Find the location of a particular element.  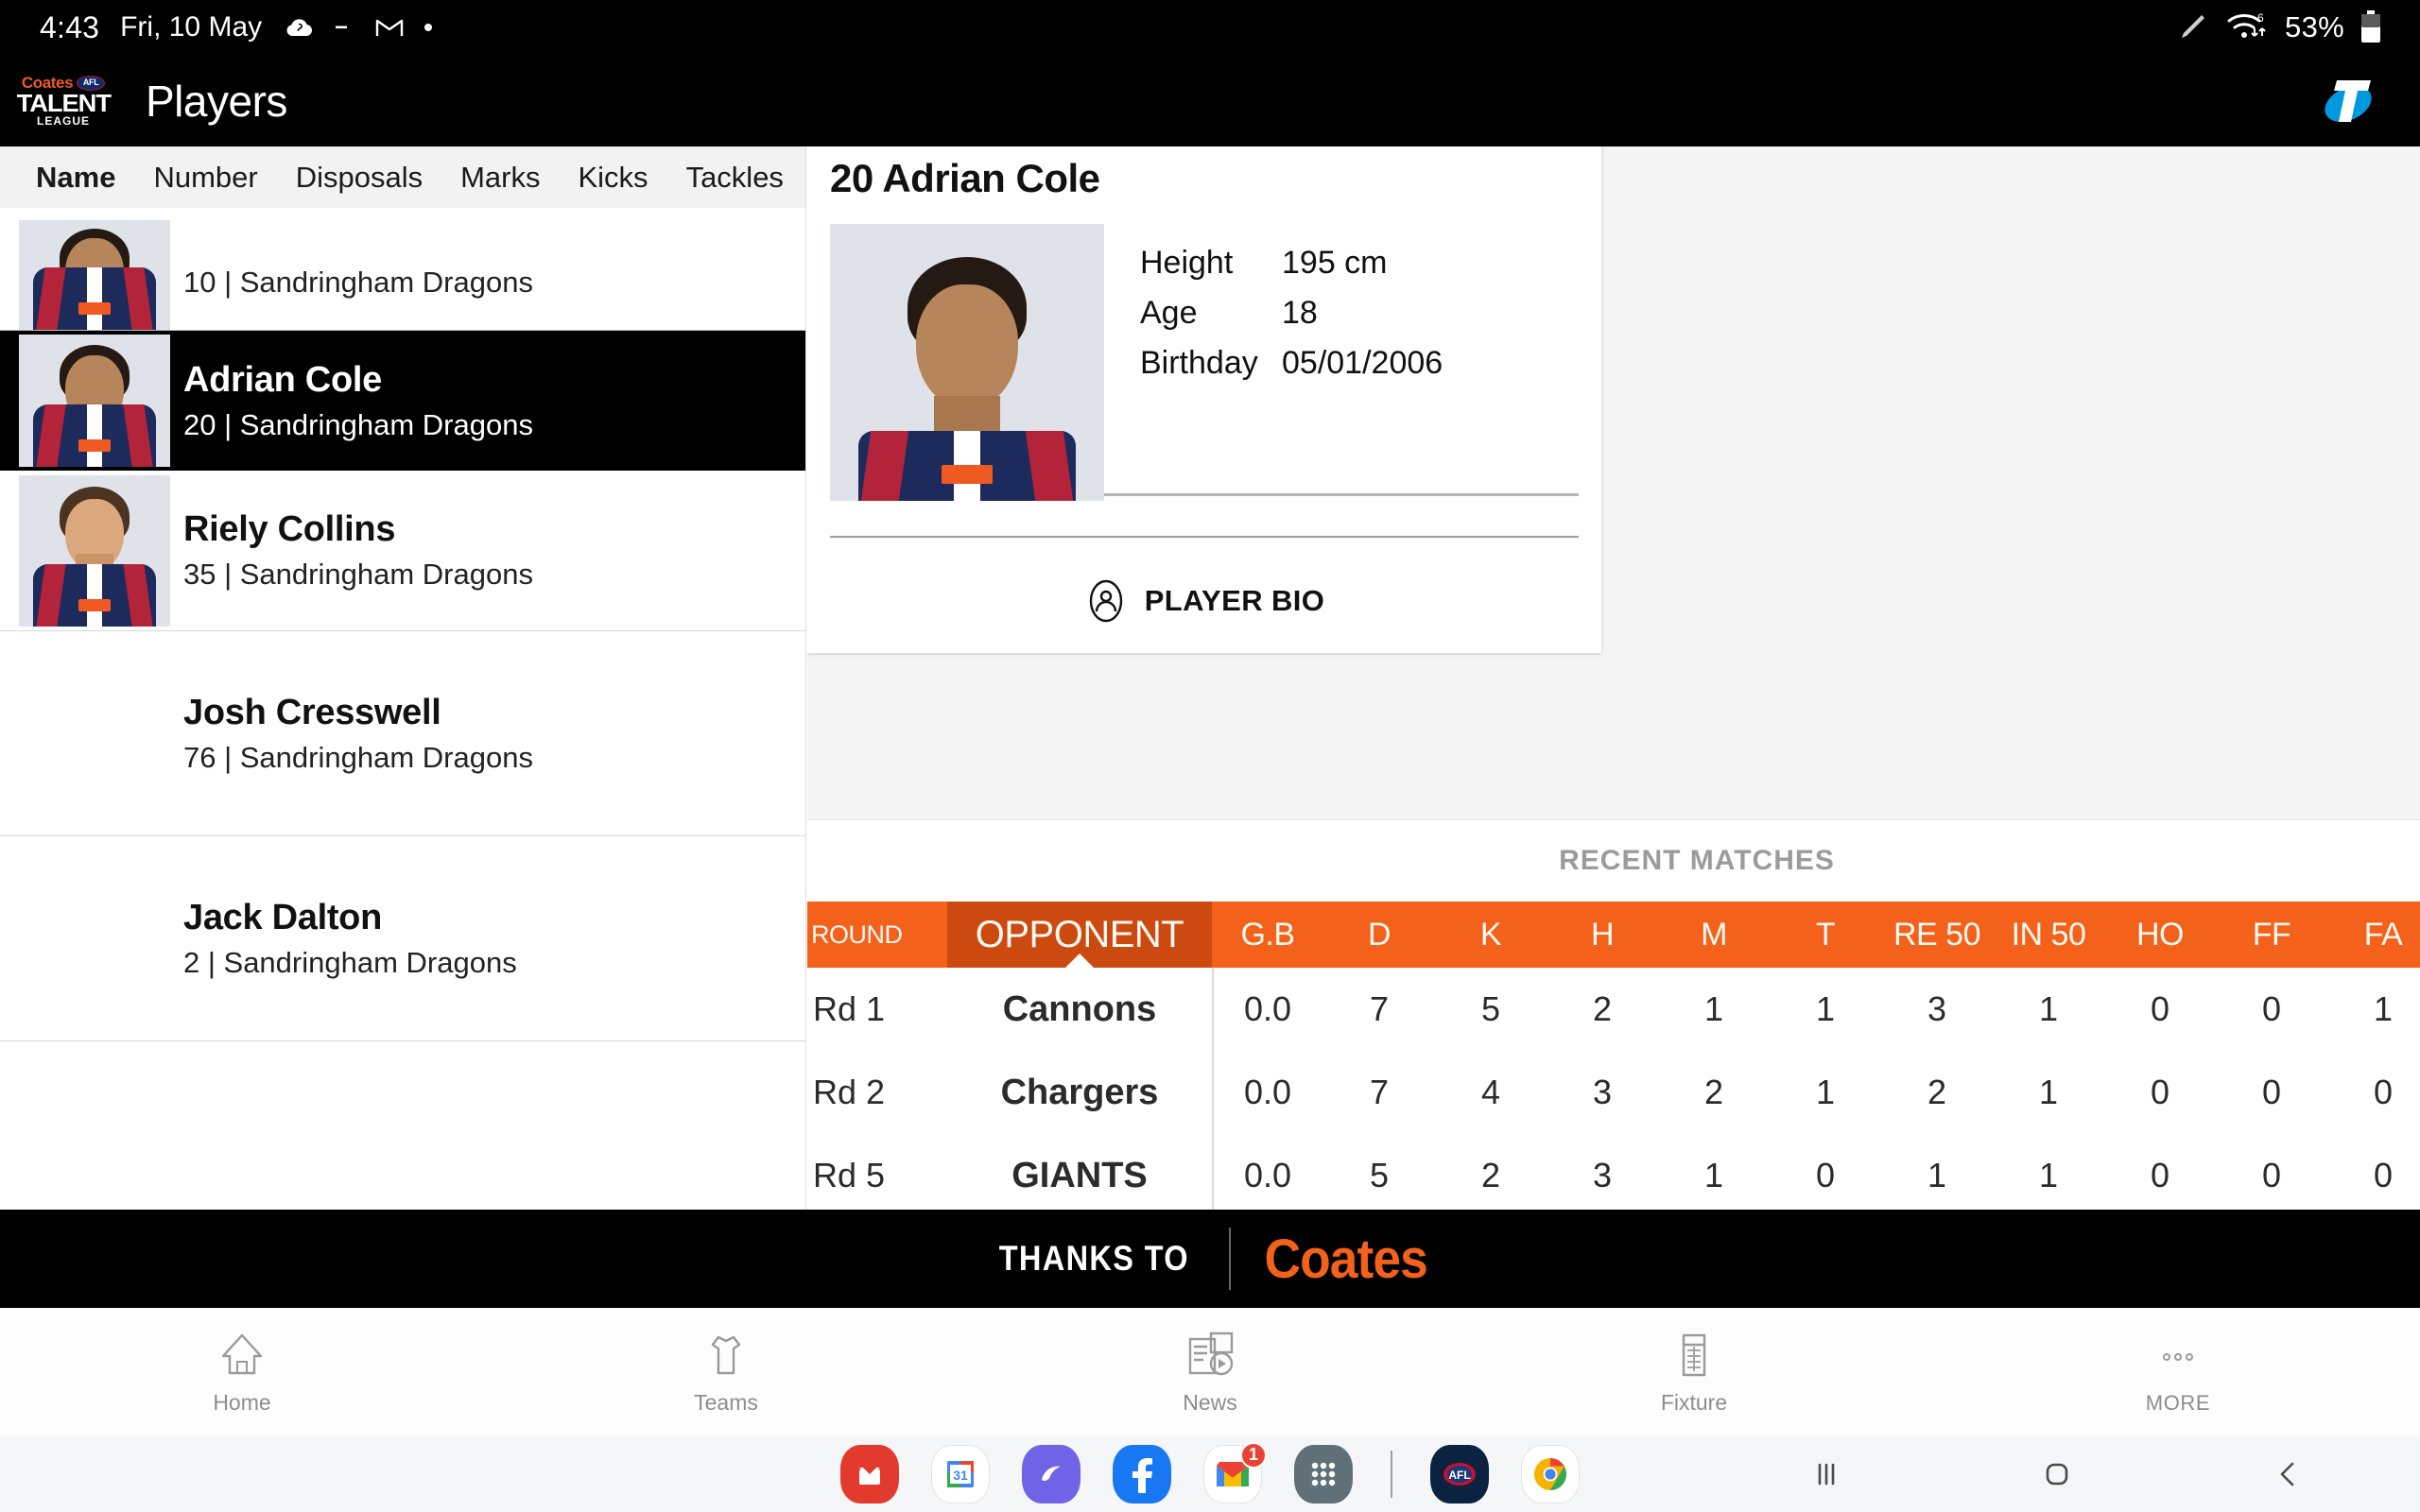

gmail-badge-count: 1 is located at coordinates (1253, 1455).